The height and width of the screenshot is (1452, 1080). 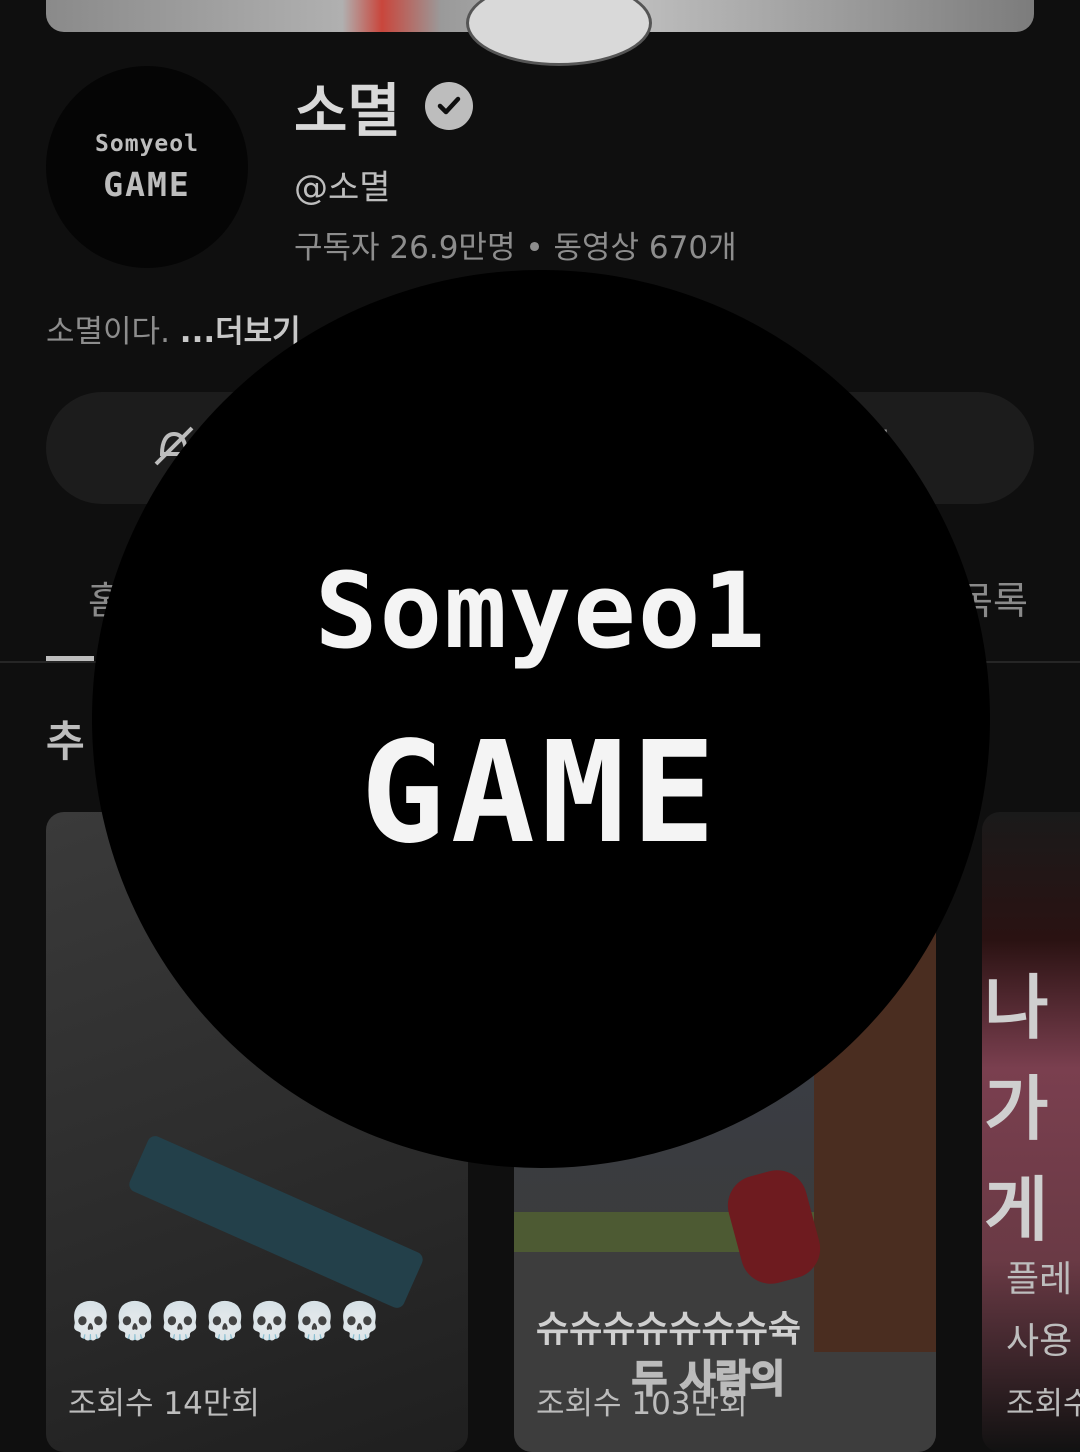 What do you see at coordinates (1039, 1341) in the screenshot?
I see `video-title-line2: 사용` at bounding box center [1039, 1341].